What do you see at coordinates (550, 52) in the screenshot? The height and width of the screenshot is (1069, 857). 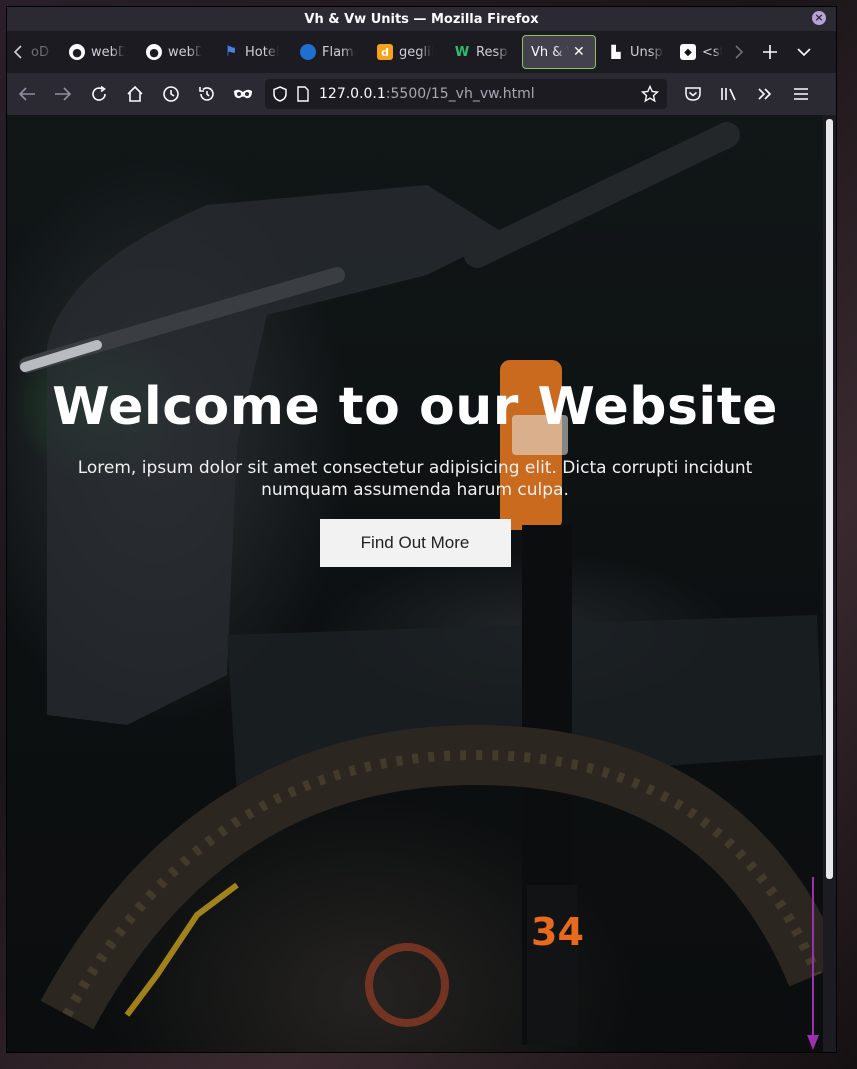 I see `tab-label: Vh & V` at bounding box center [550, 52].